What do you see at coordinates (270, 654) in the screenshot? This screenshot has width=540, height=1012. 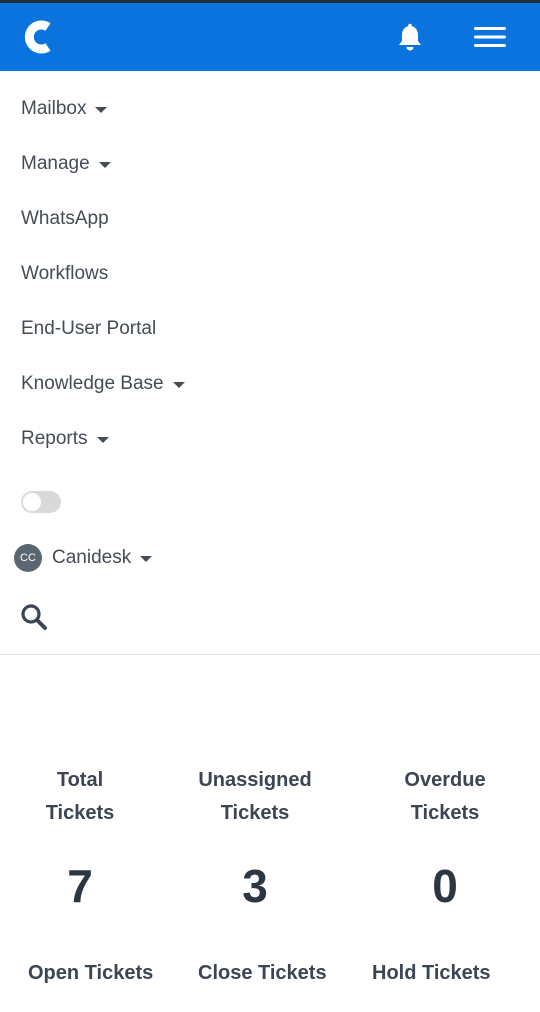 I see `divider` at bounding box center [270, 654].